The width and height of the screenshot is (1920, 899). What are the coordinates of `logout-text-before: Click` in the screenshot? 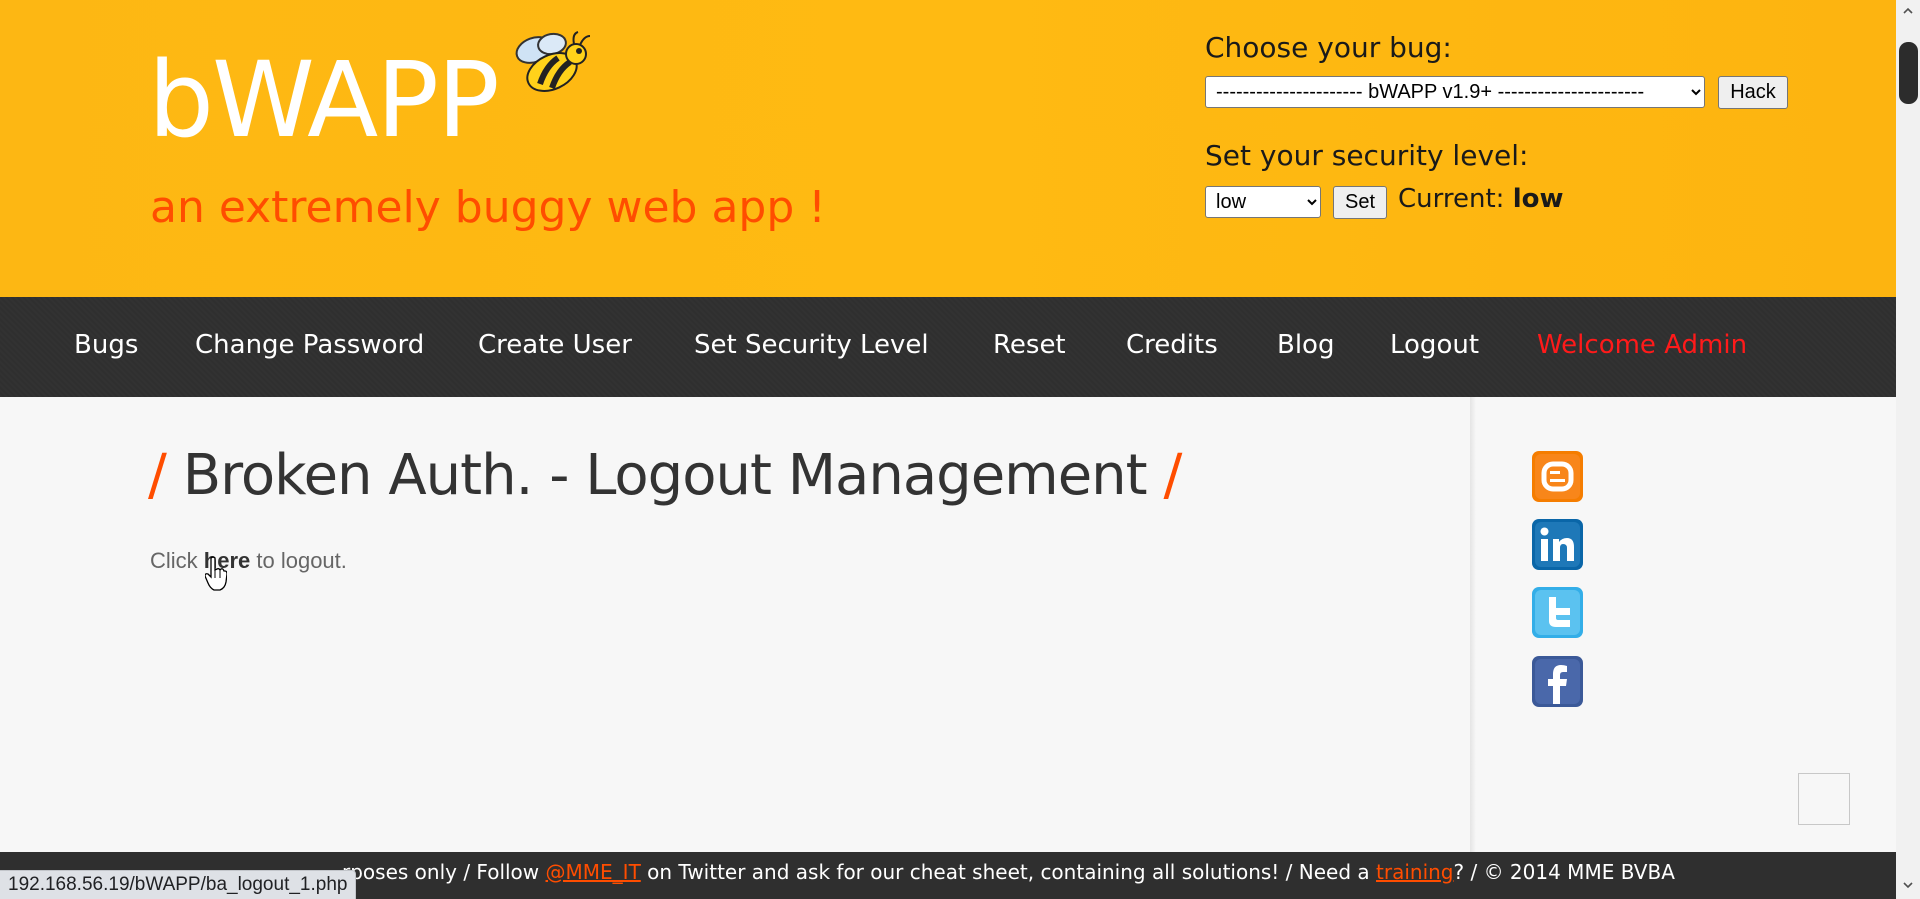 It's located at (177, 560).